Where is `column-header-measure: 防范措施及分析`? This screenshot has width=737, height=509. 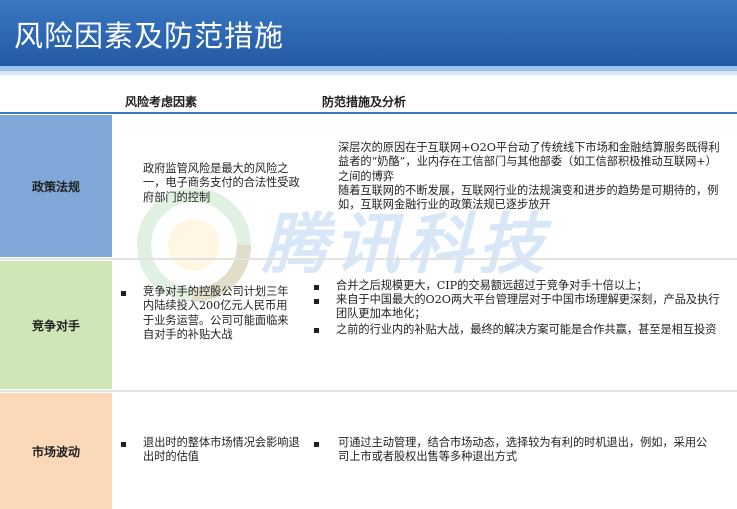
column-header-measure: 防范措施及分析 is located at coordinates (364, 102).